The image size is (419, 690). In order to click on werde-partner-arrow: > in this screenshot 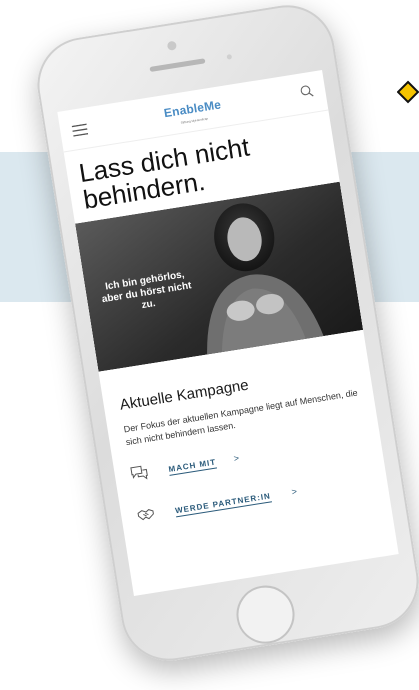, I will do `click(294, 491)`.